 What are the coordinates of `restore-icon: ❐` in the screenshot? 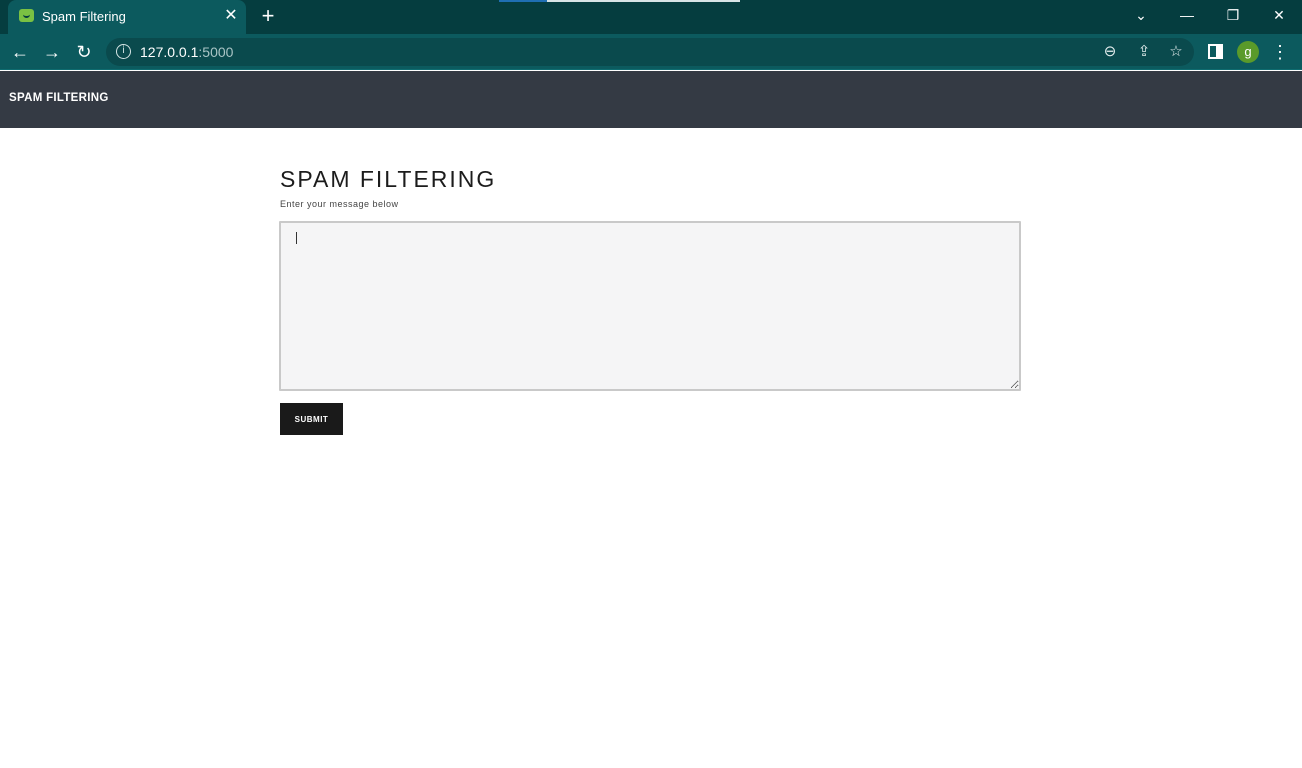 It's located at (1233, 15).